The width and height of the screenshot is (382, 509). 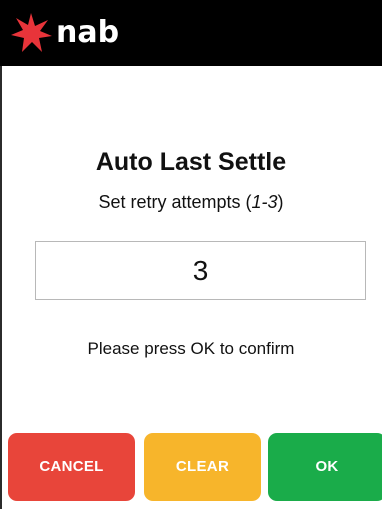 I want to click on retry-attempts-input: 3, so click(x=200, y=270).